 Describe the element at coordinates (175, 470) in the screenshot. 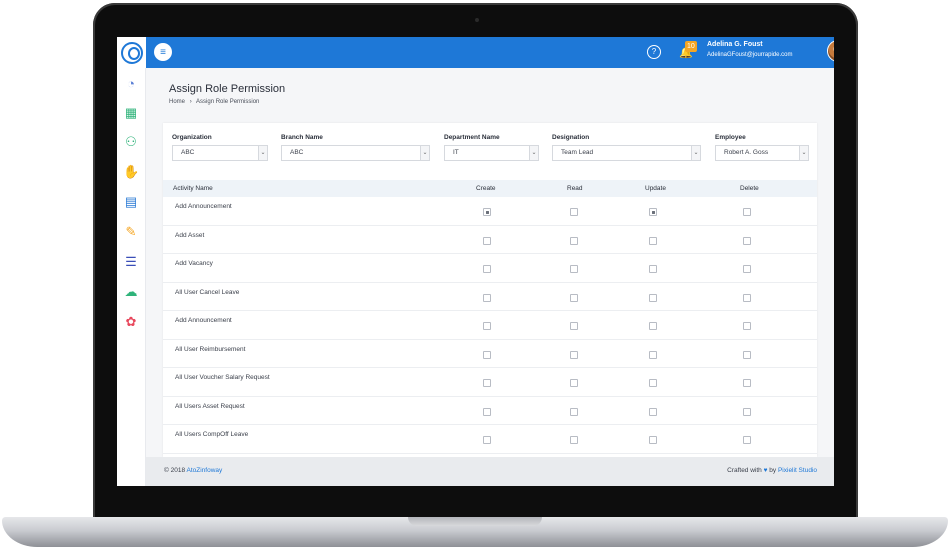

I see `copyright-text: © 2018` at that location.